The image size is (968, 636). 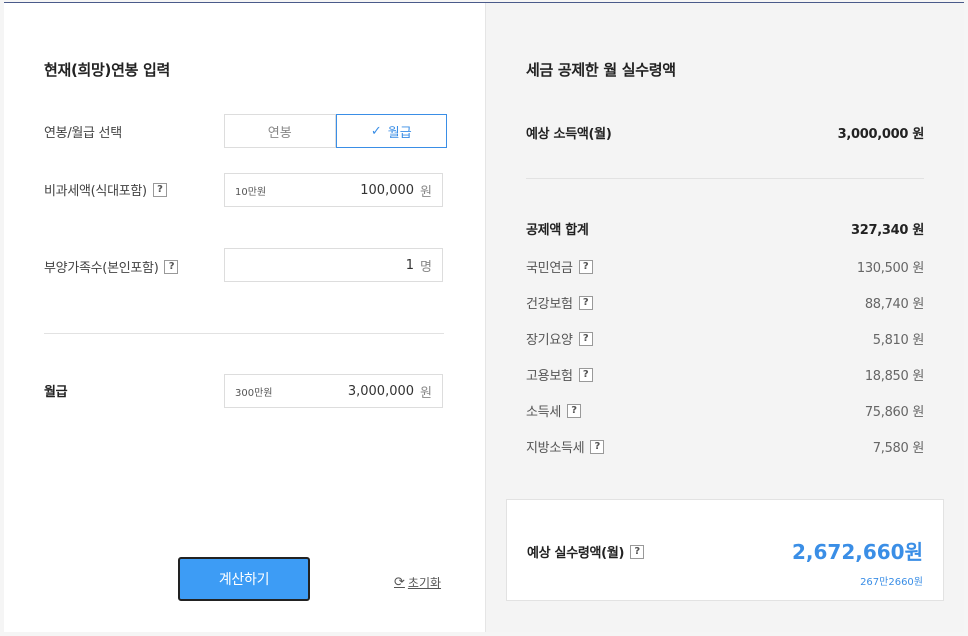 I want to click on salary-type-monthly-option: ✓ 월급, so click(x=391, y=131).